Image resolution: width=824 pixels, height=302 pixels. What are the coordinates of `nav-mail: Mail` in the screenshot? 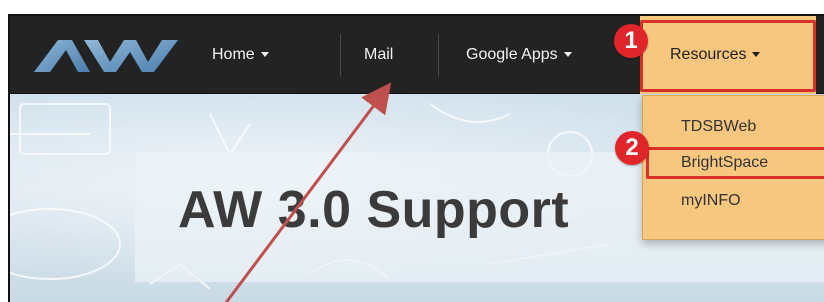 It's located at (378, 55).